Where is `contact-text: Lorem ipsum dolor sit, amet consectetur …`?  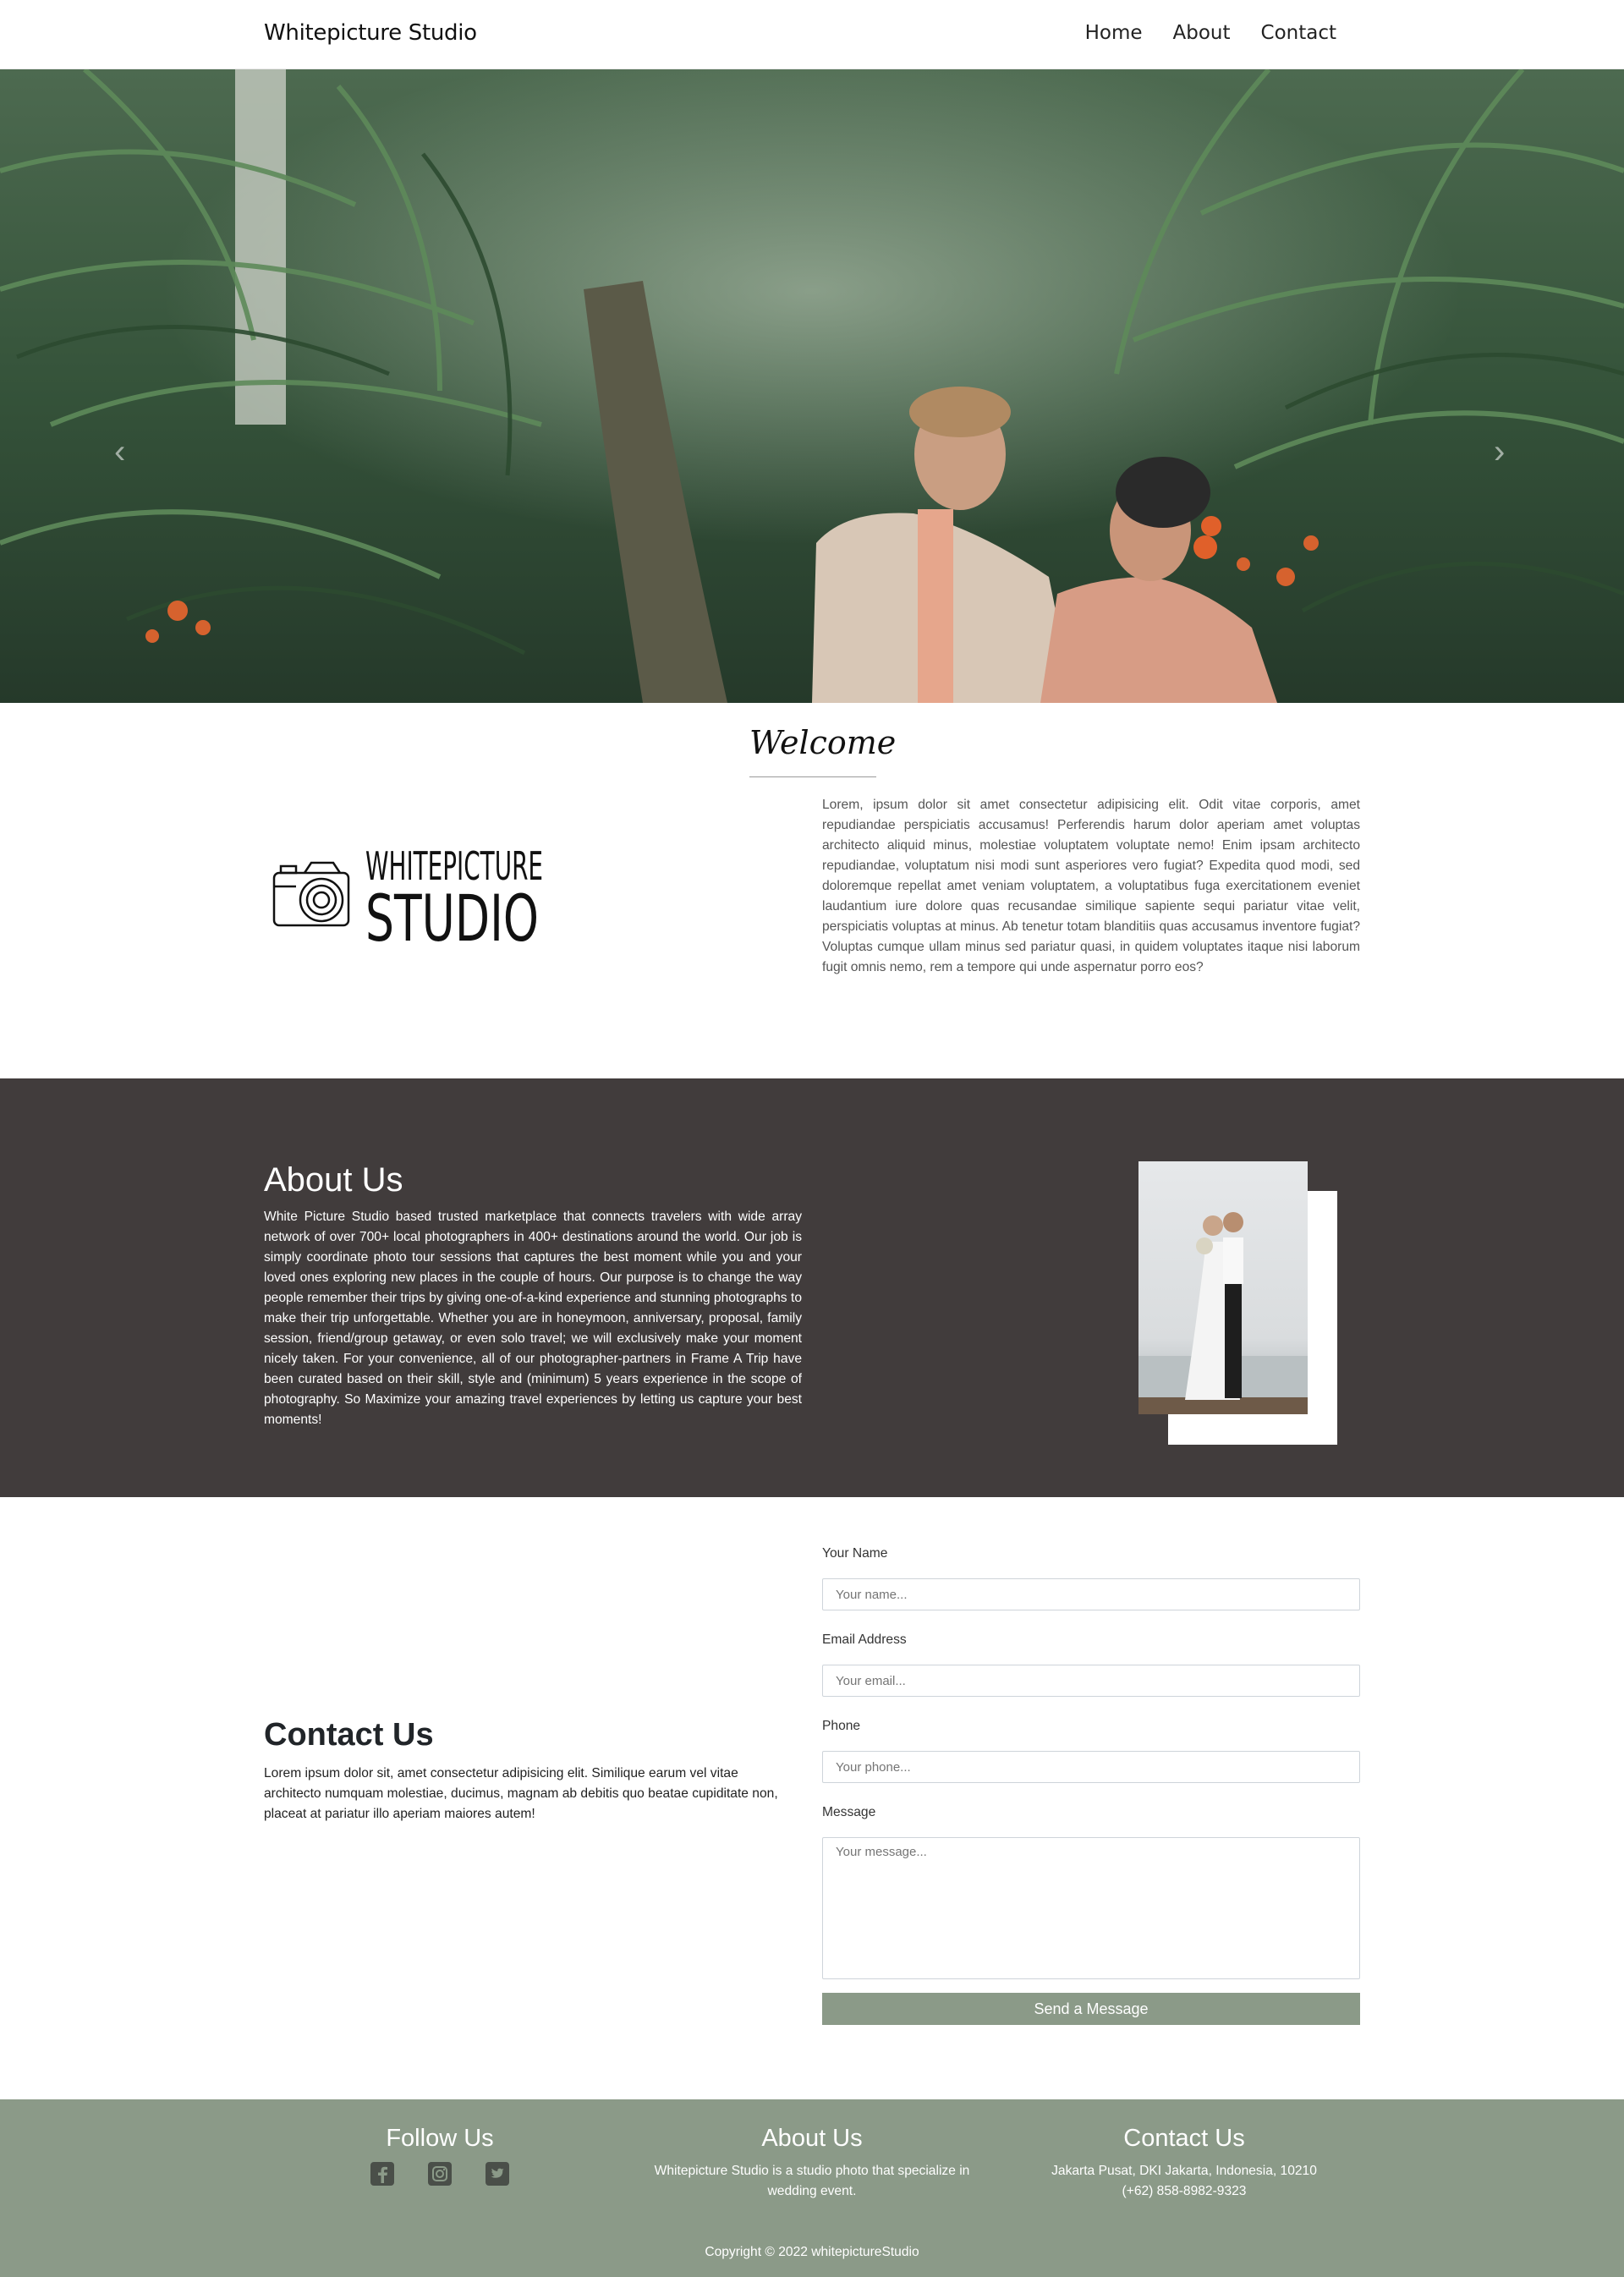 contact-text: Lorem ipsum dolor sit, amet consectetur … is located at coordinates (521, 1793).